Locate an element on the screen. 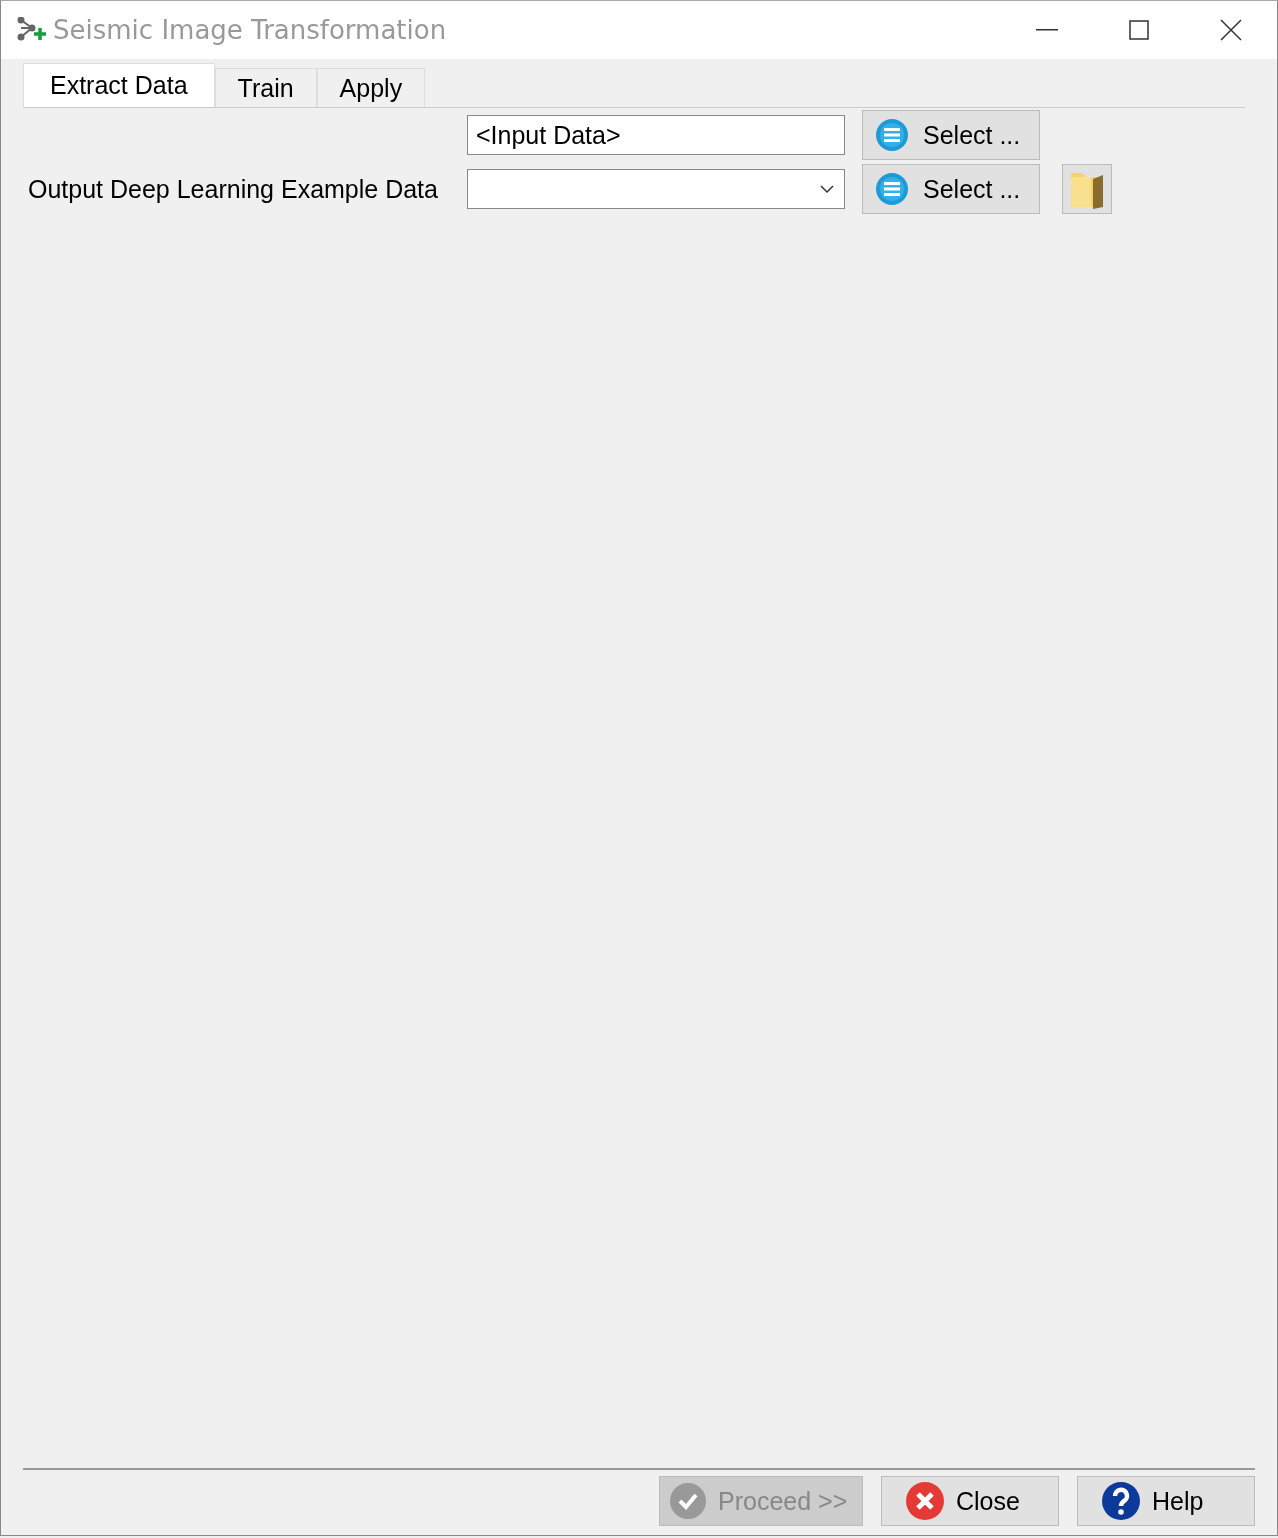  check-icon is located at coordinates (688, 1501).